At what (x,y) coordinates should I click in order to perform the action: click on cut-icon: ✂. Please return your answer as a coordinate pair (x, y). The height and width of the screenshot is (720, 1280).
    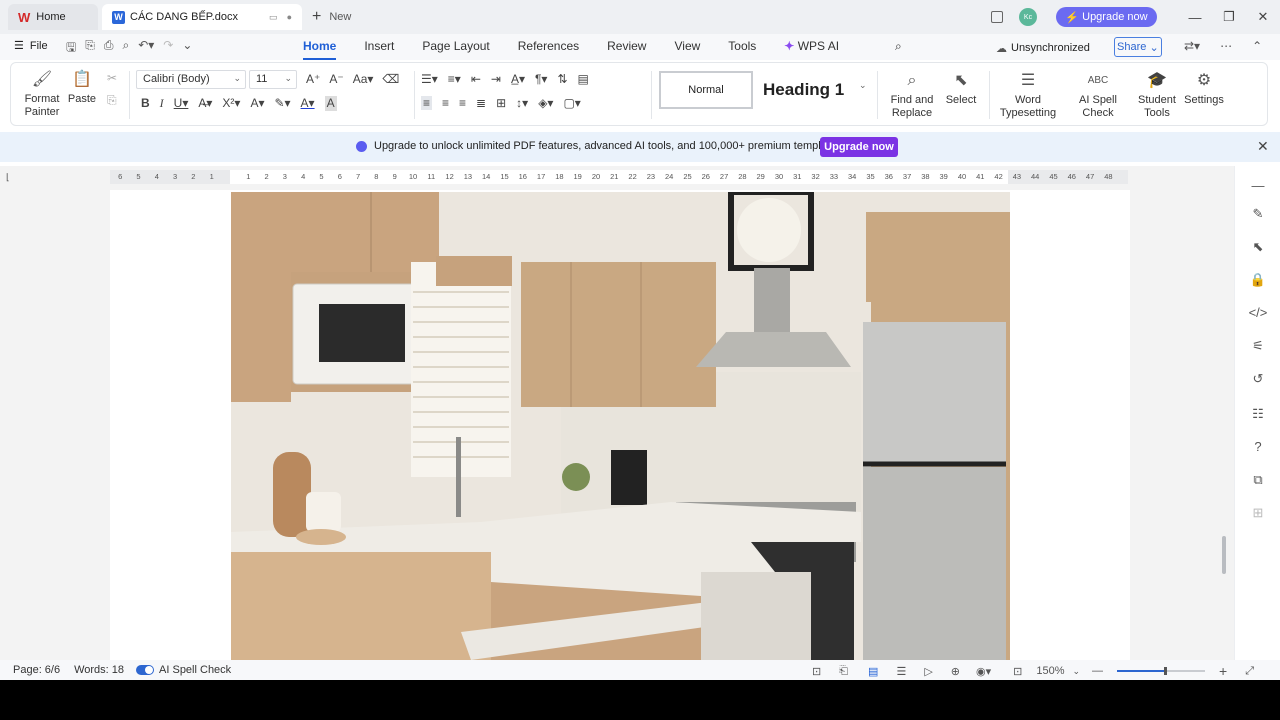
    Looking at the image, I should click on (112, 78).